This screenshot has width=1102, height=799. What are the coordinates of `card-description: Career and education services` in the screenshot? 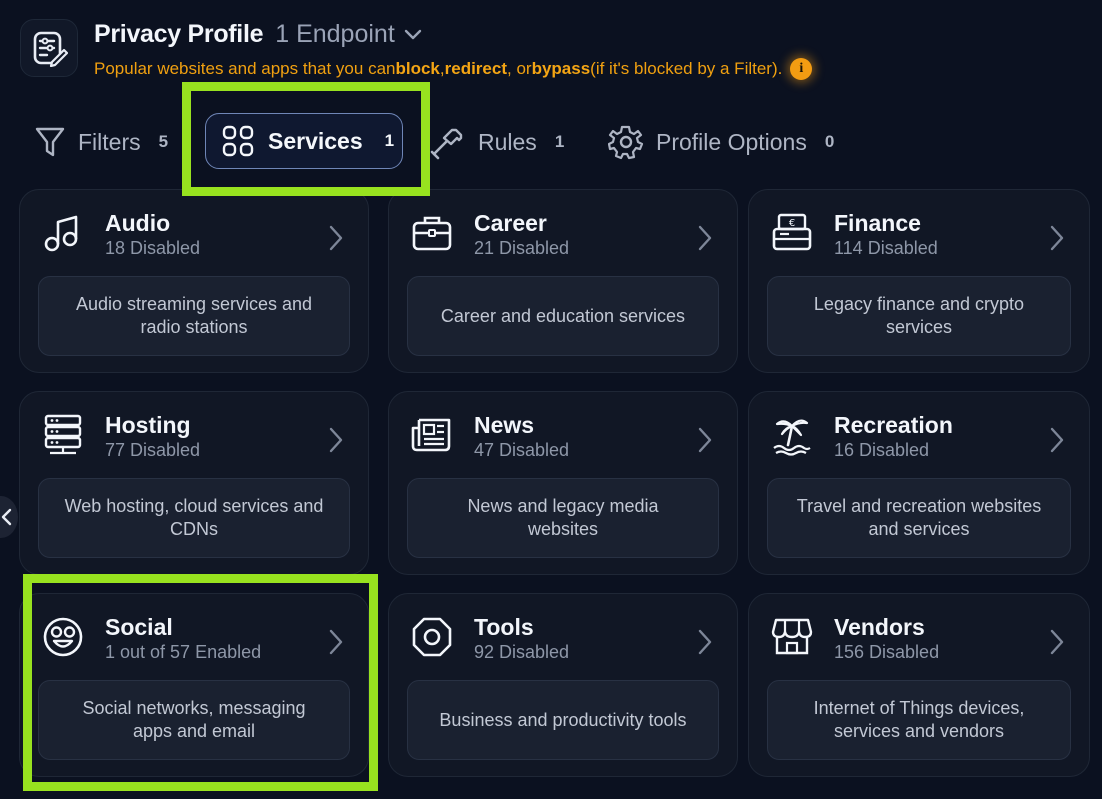 It's located at (563, 316).